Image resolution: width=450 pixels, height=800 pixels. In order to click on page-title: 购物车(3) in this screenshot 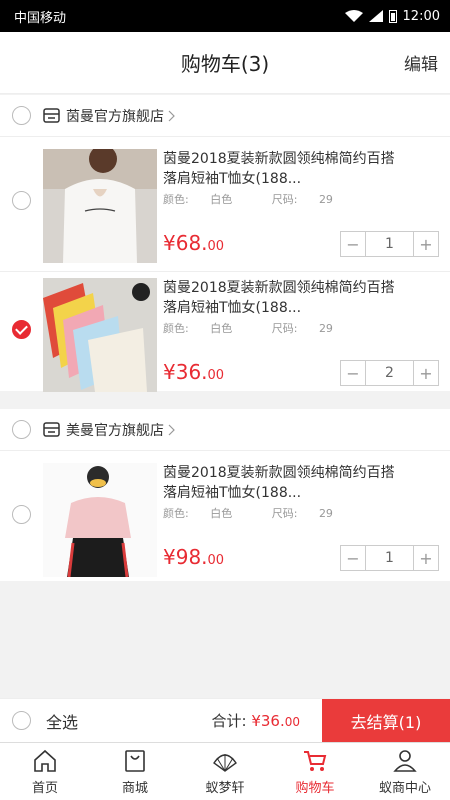, I will do `click(225, 64)`.